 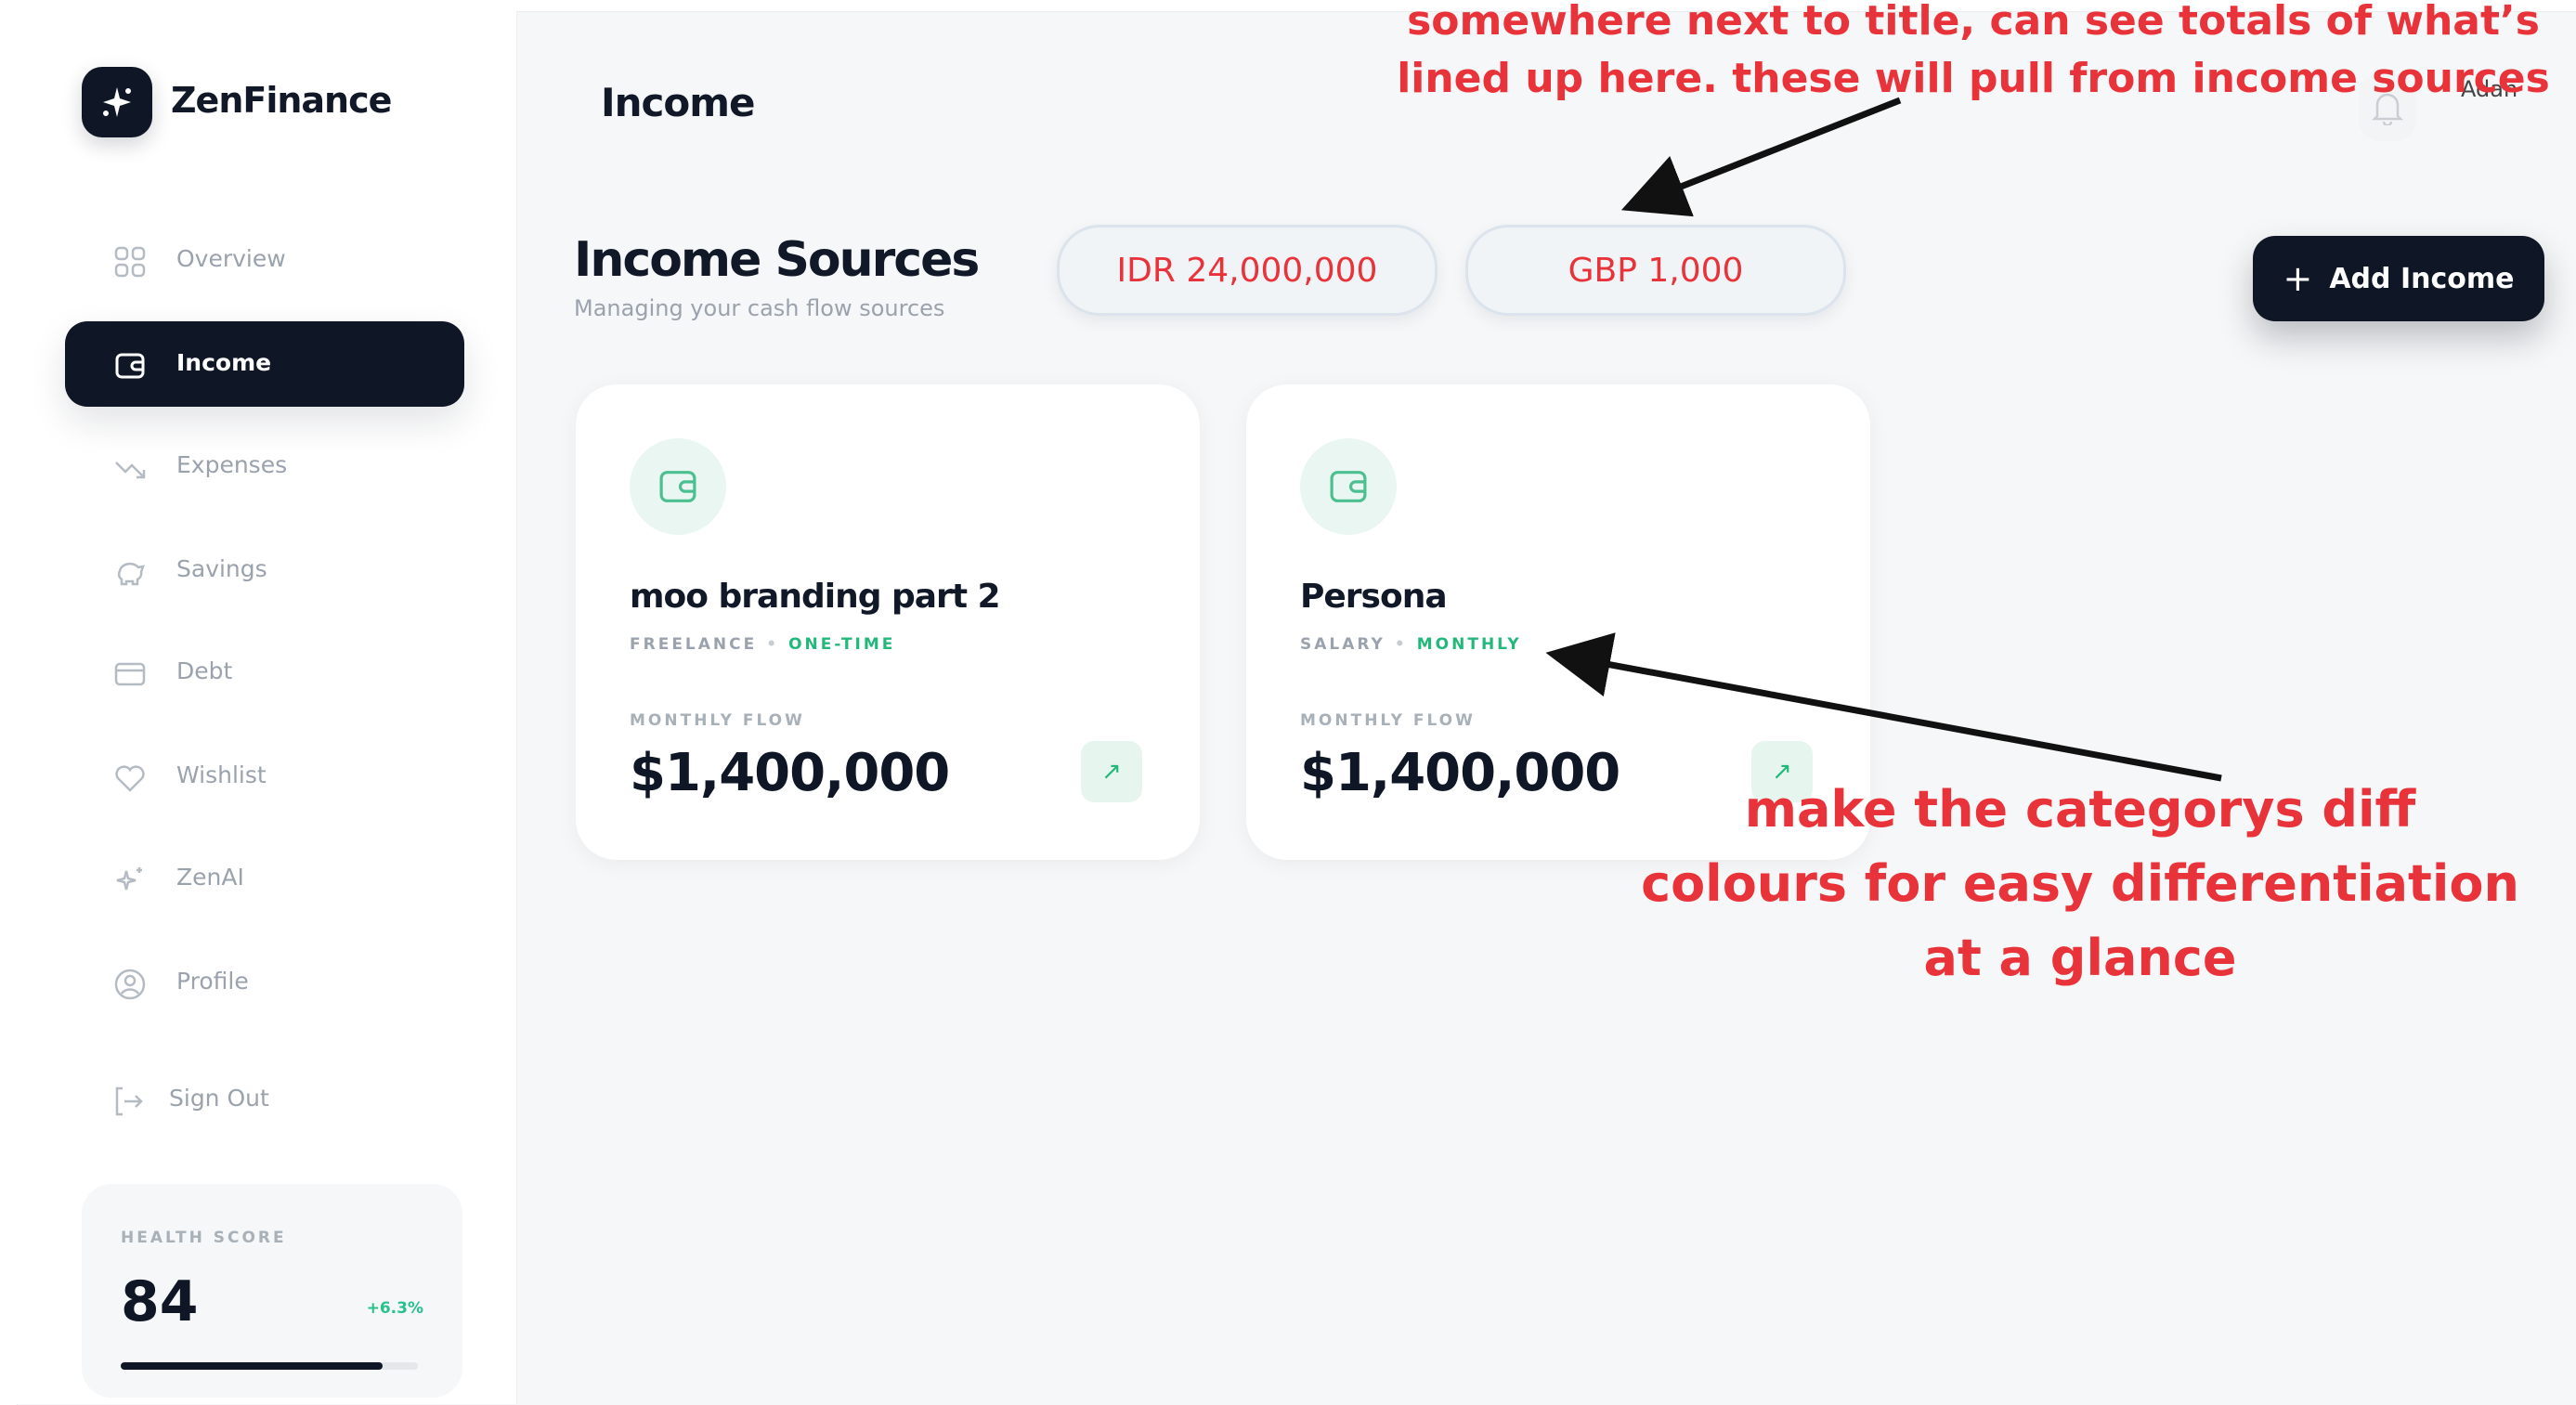 What do you see at coordinates (1761, 157) in the screenshot?
I see `annotation-arrow-totals` at bounding box center [1761, 157].